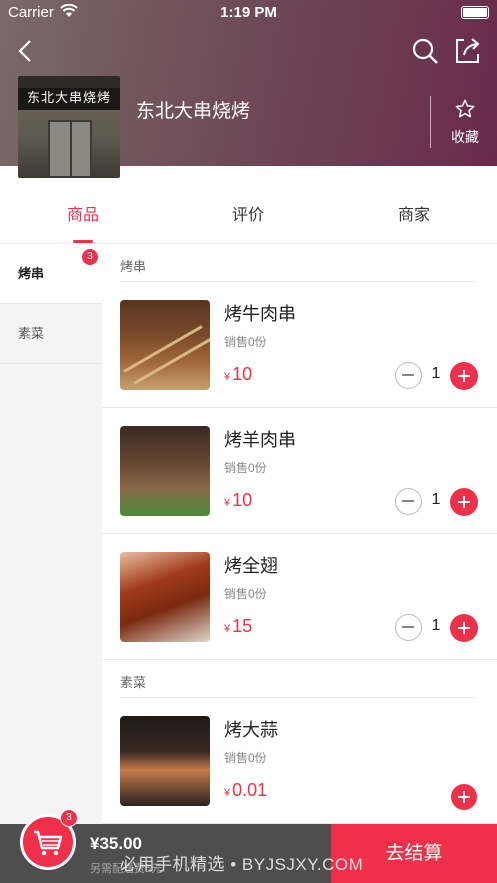 Image resolution: width=497 pixels, height=883 pixels. I want to click on category-sidebar: 烤串 3 素菜, so click(51, 534).